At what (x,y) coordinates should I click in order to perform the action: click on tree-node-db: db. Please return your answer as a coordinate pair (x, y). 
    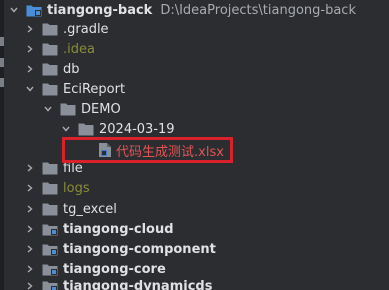
    Looking at the image, I should click on (196, 69).